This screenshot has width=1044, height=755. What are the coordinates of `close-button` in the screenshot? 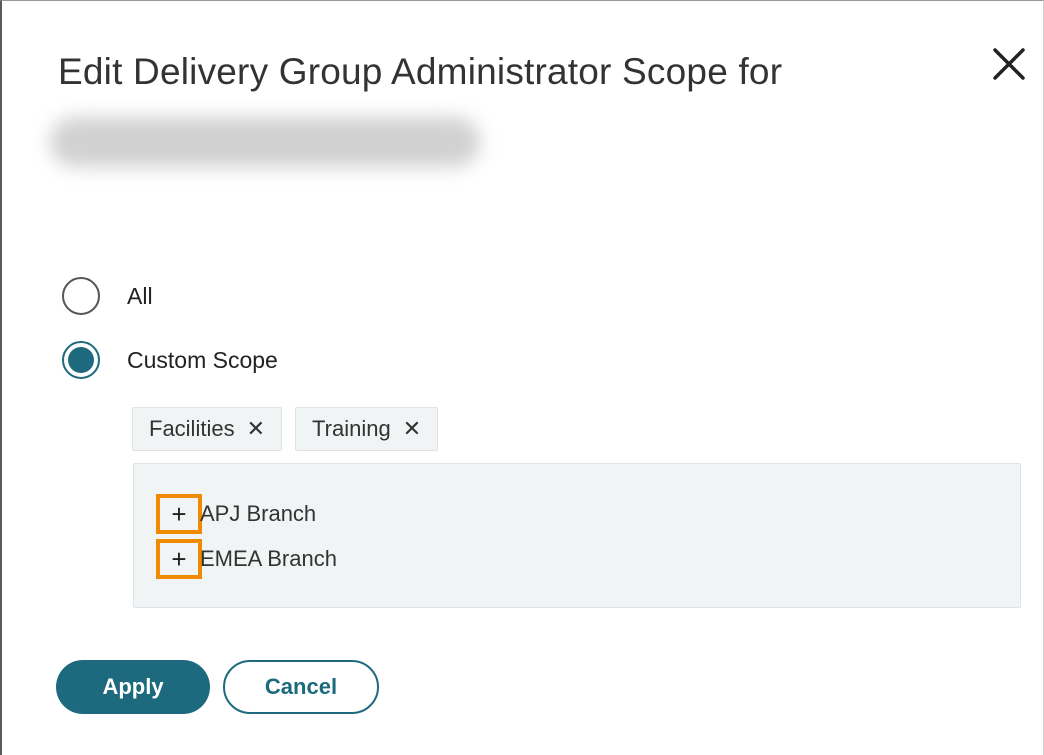 It's located at (1009, 64).